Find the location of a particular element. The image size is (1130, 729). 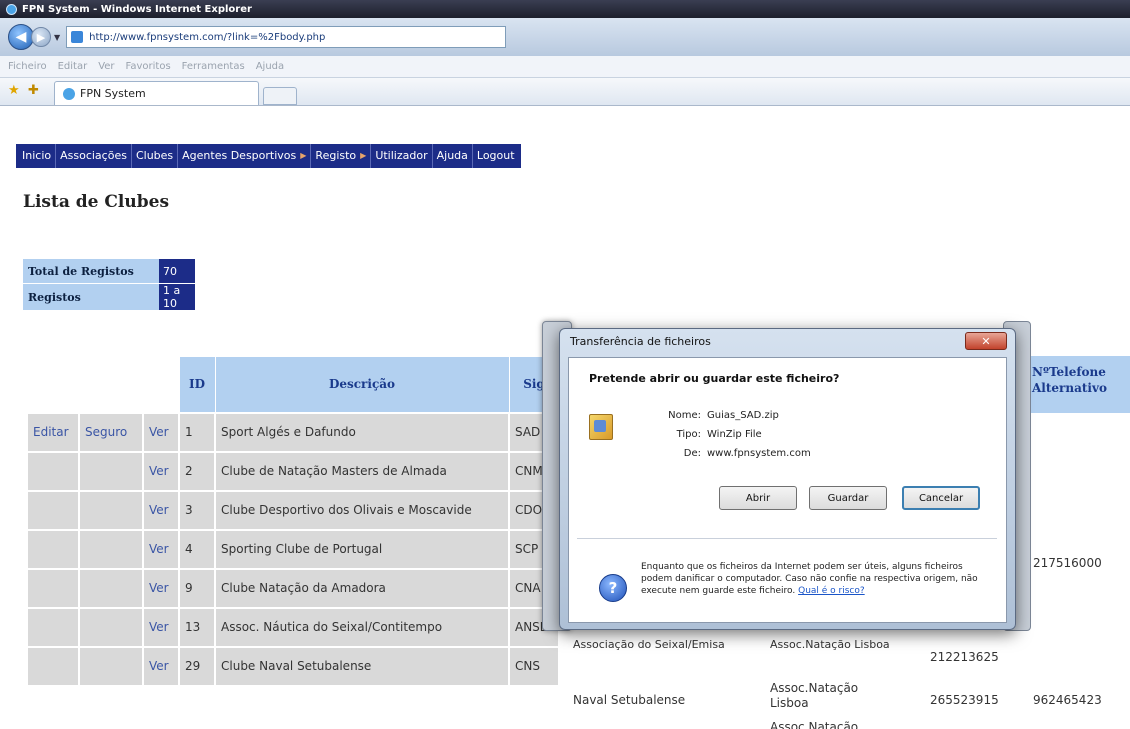

dialog-question: Pretende abrir ou guardar este ficheiro? is located at coordinates (714, 378).